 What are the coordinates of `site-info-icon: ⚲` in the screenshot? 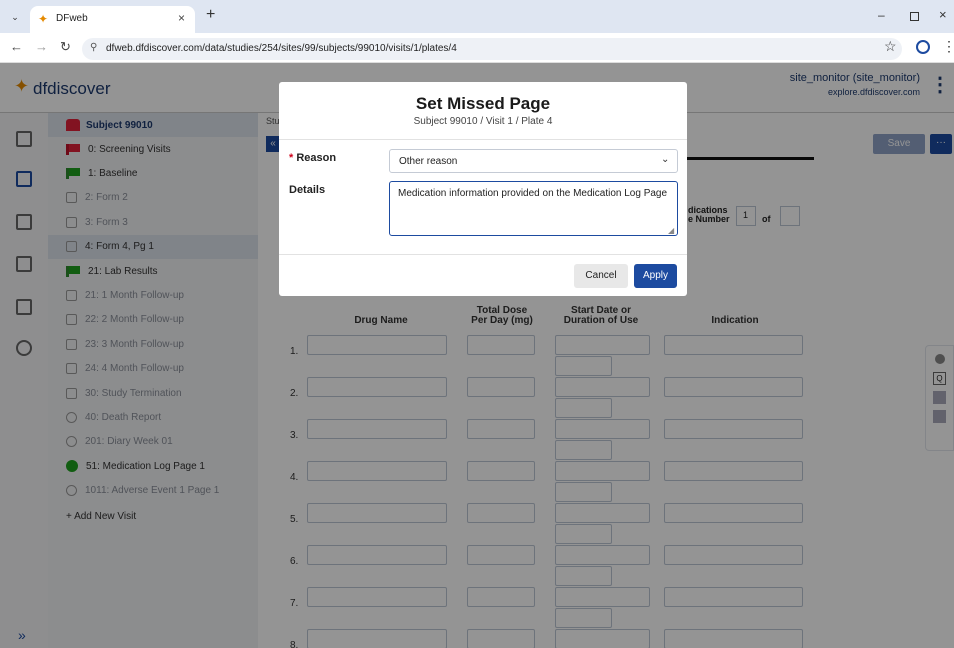 It's located at (93, 47).